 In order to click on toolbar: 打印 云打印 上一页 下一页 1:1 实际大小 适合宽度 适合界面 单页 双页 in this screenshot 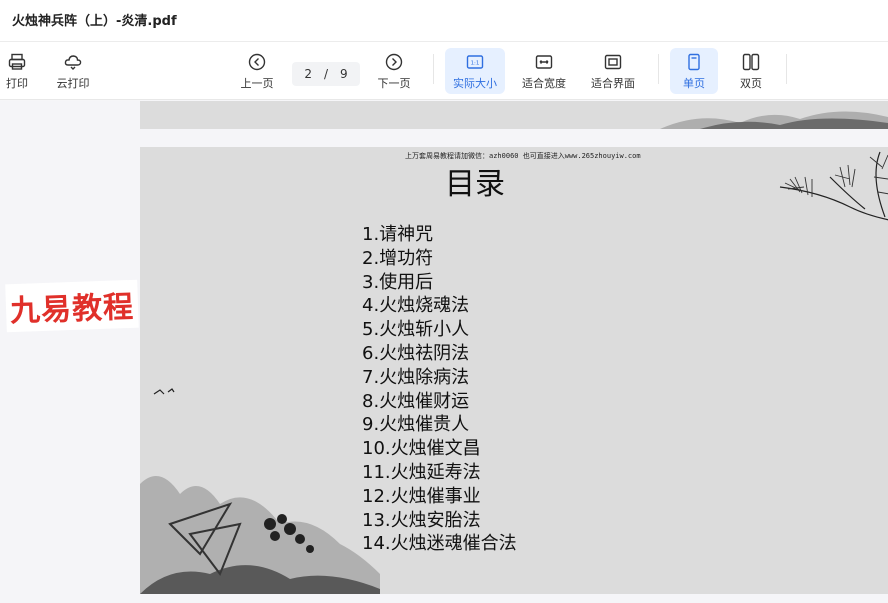, I will do `click(444, 71)`.